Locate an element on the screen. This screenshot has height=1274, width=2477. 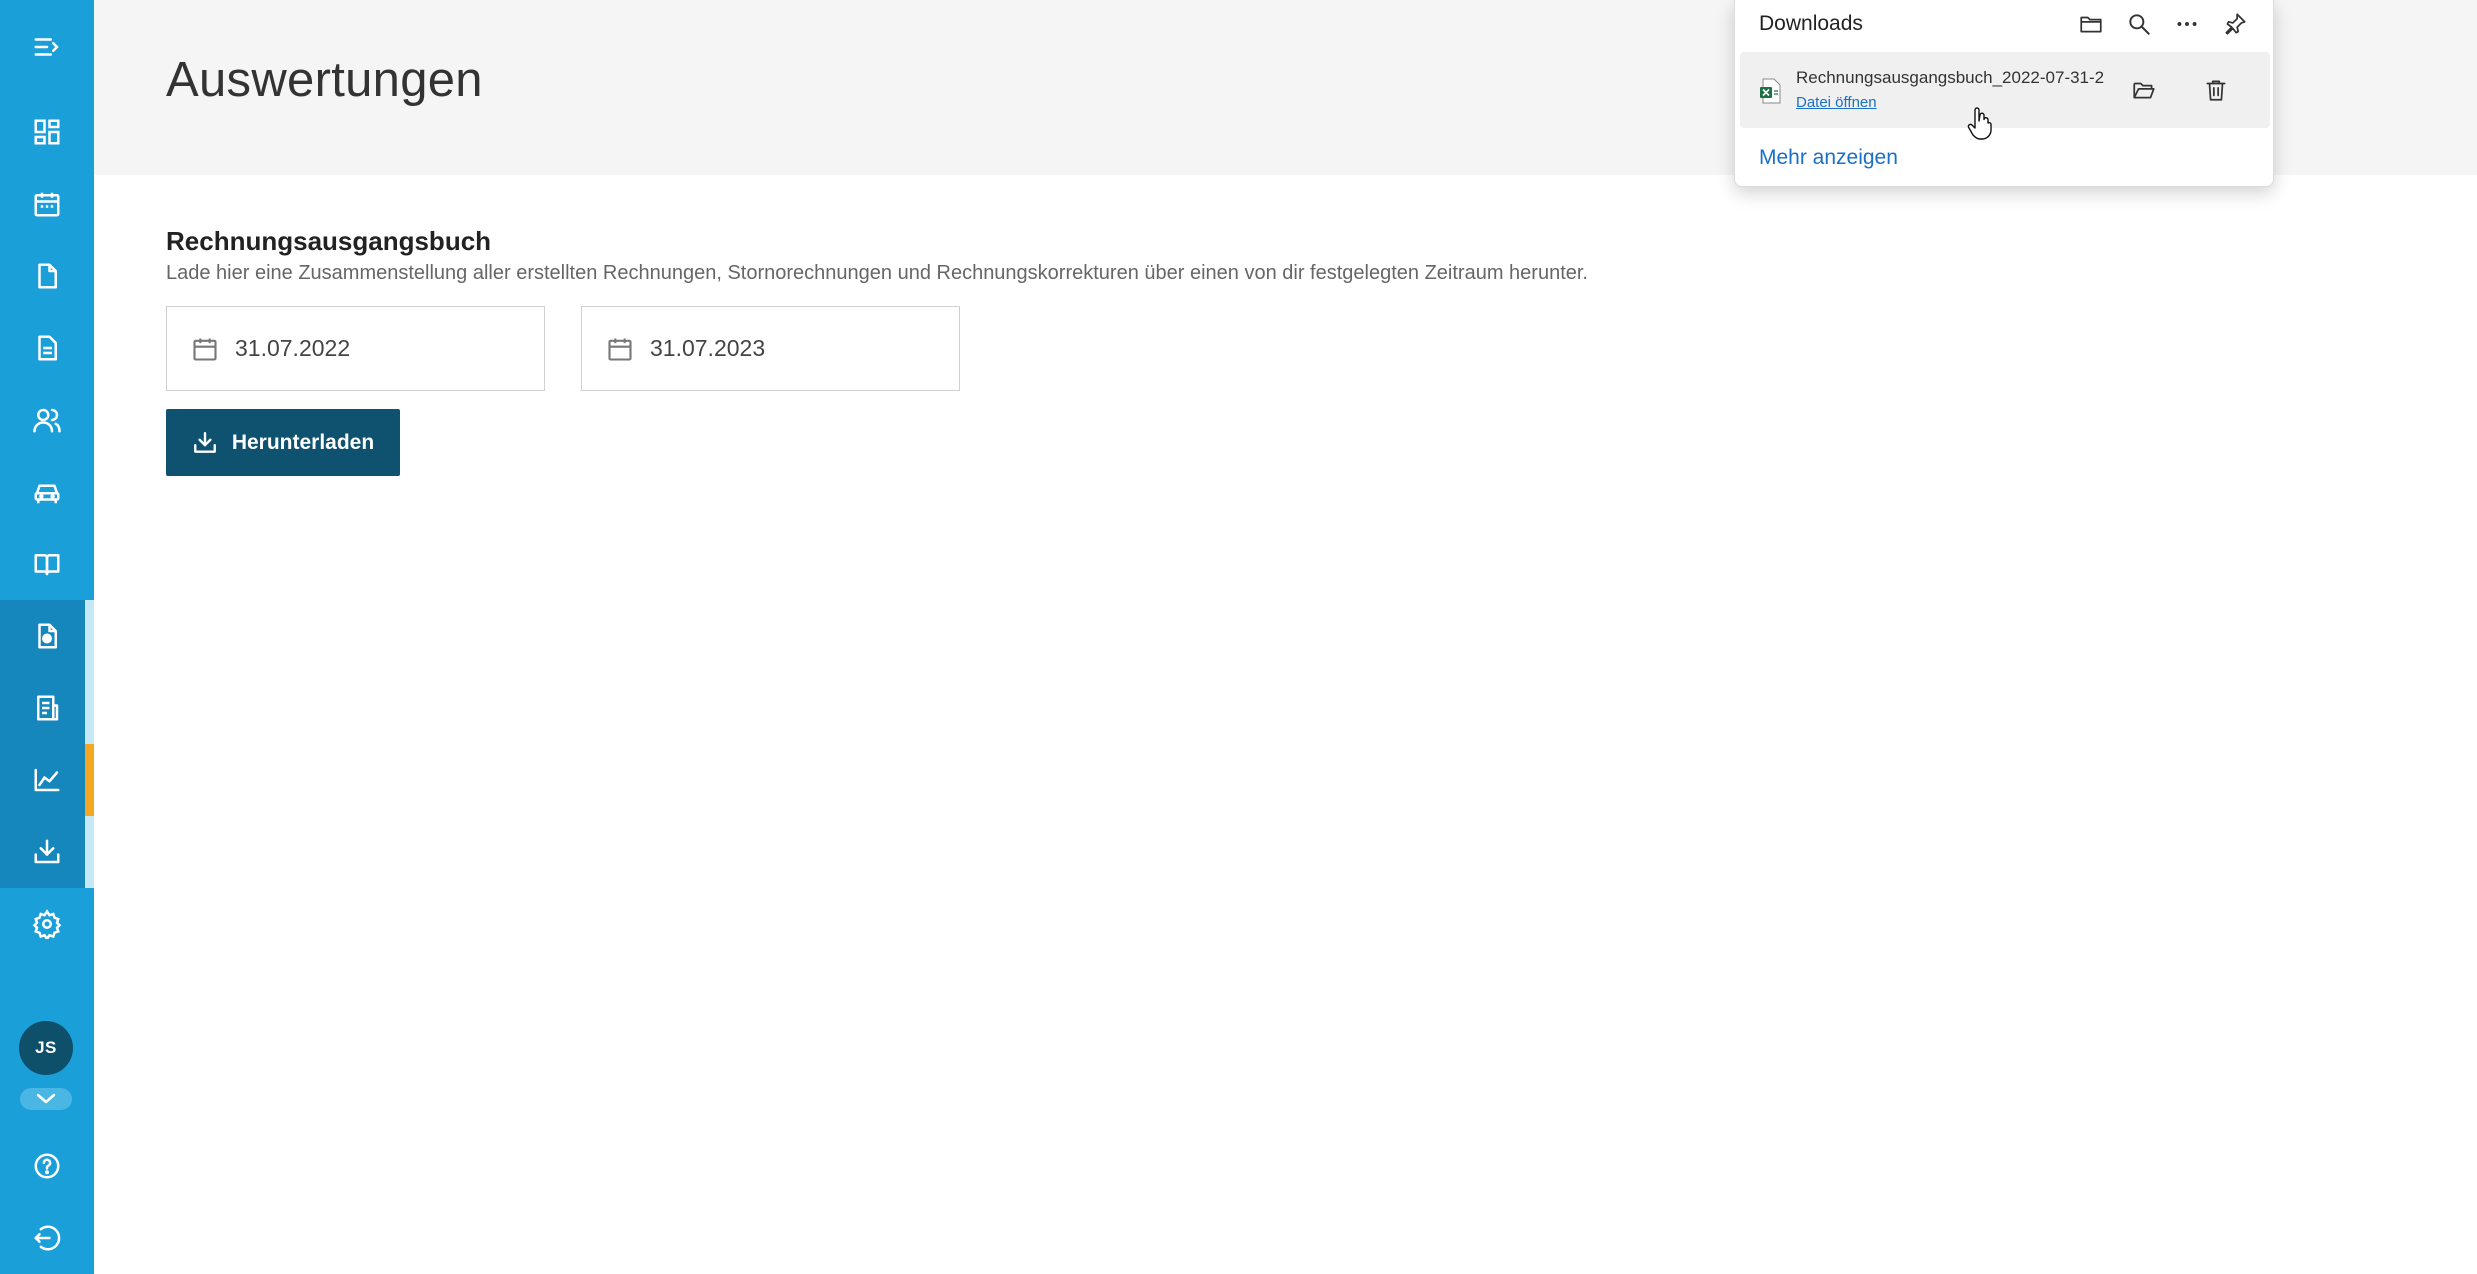
date-to-field is located at coordinates (770, 348).